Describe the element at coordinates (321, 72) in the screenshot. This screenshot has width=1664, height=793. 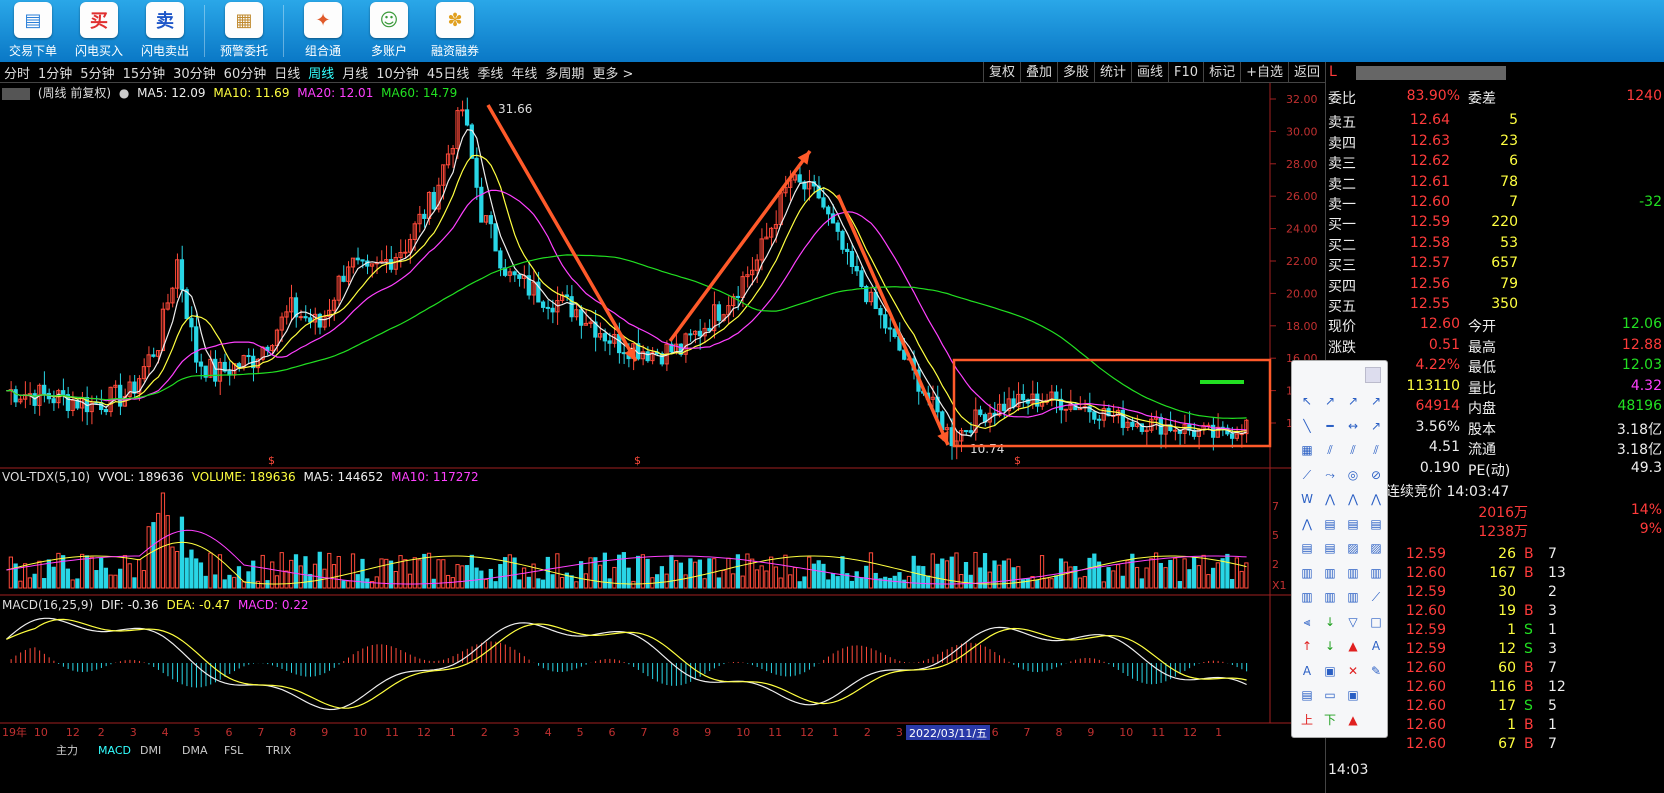
I see `period-tab: 周线` at that location.